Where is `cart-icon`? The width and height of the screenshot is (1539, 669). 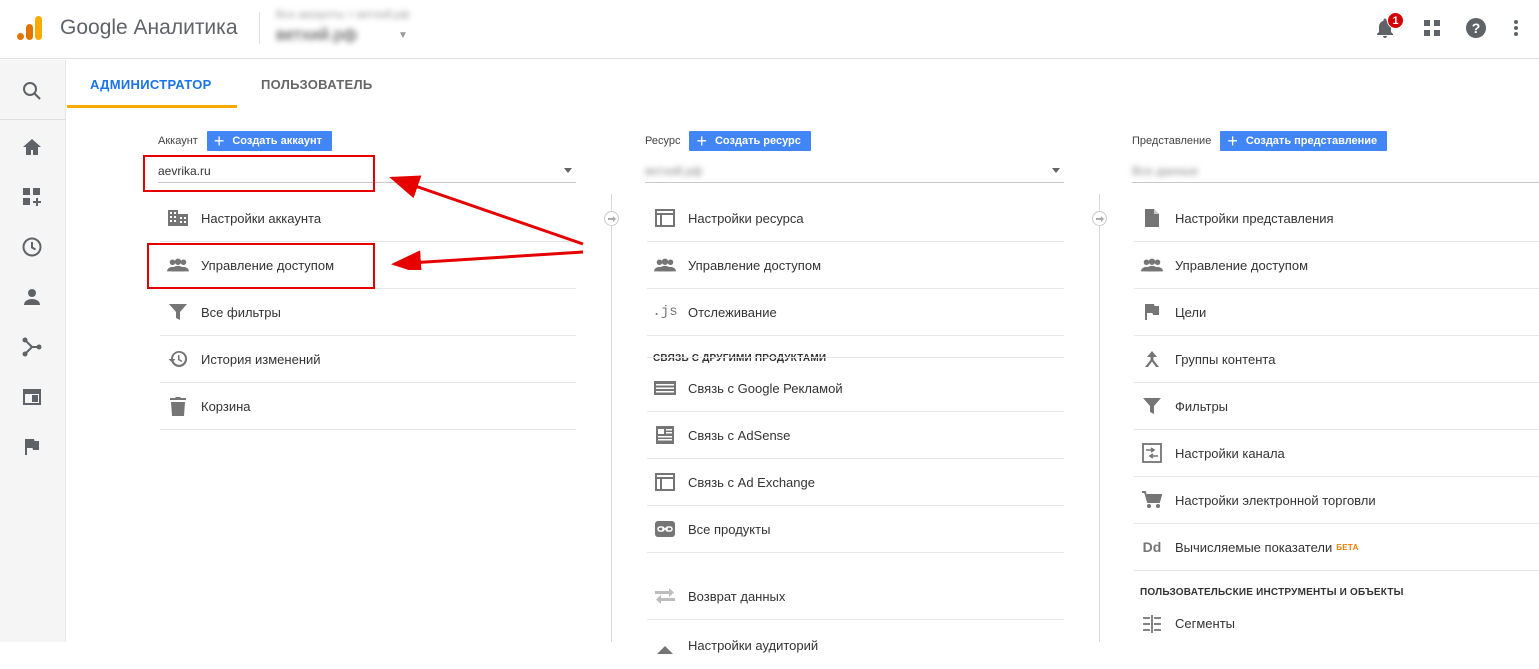
cart-icon is located at coordinates (1152, 500).